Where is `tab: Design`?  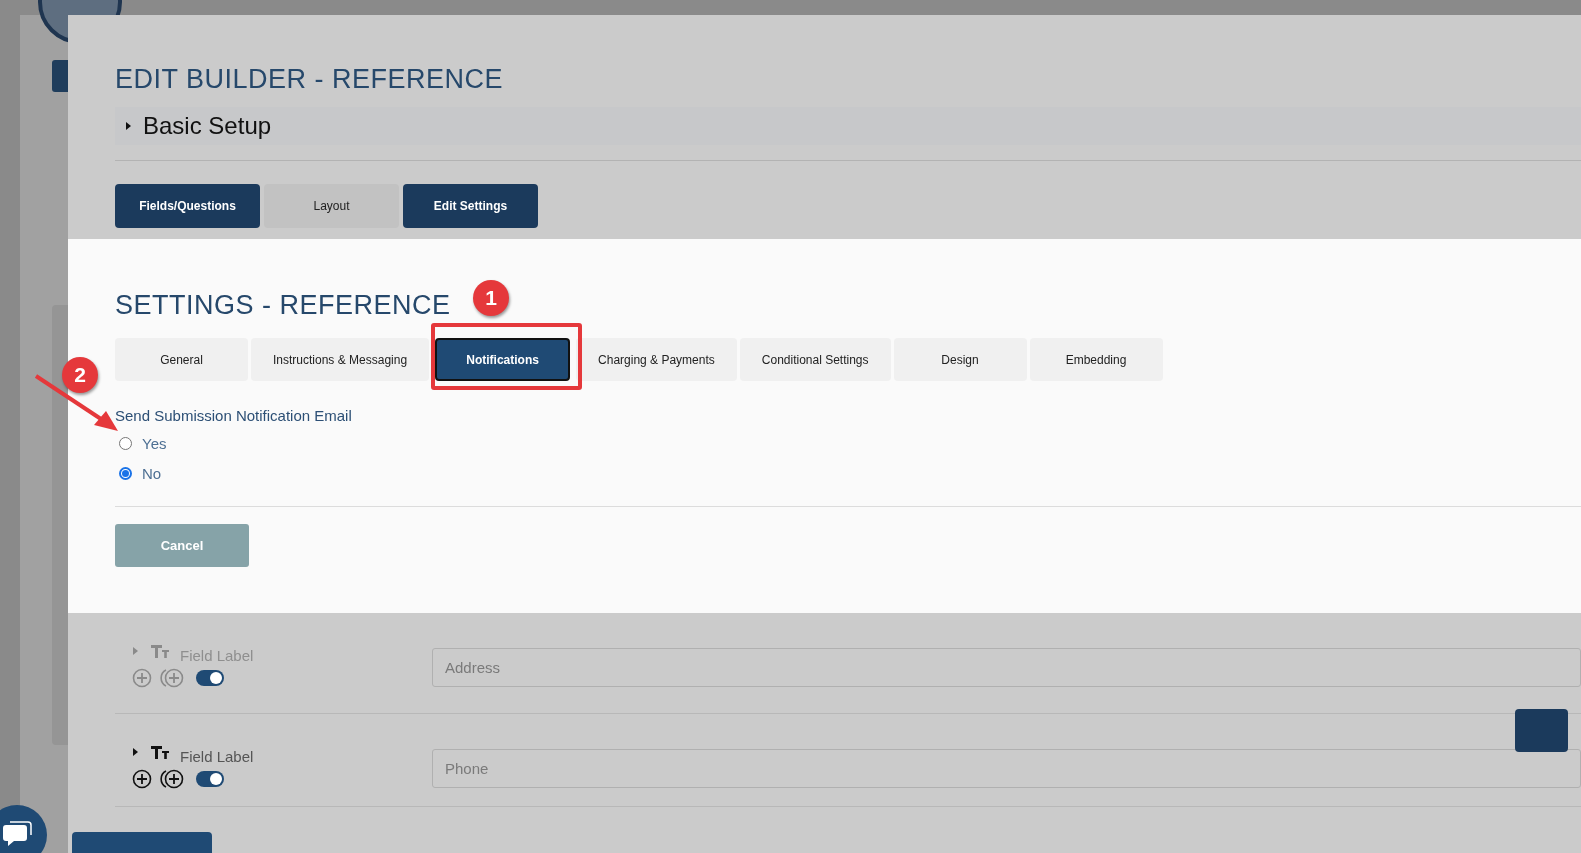 tab: Design is located at coordinates (960, 359).